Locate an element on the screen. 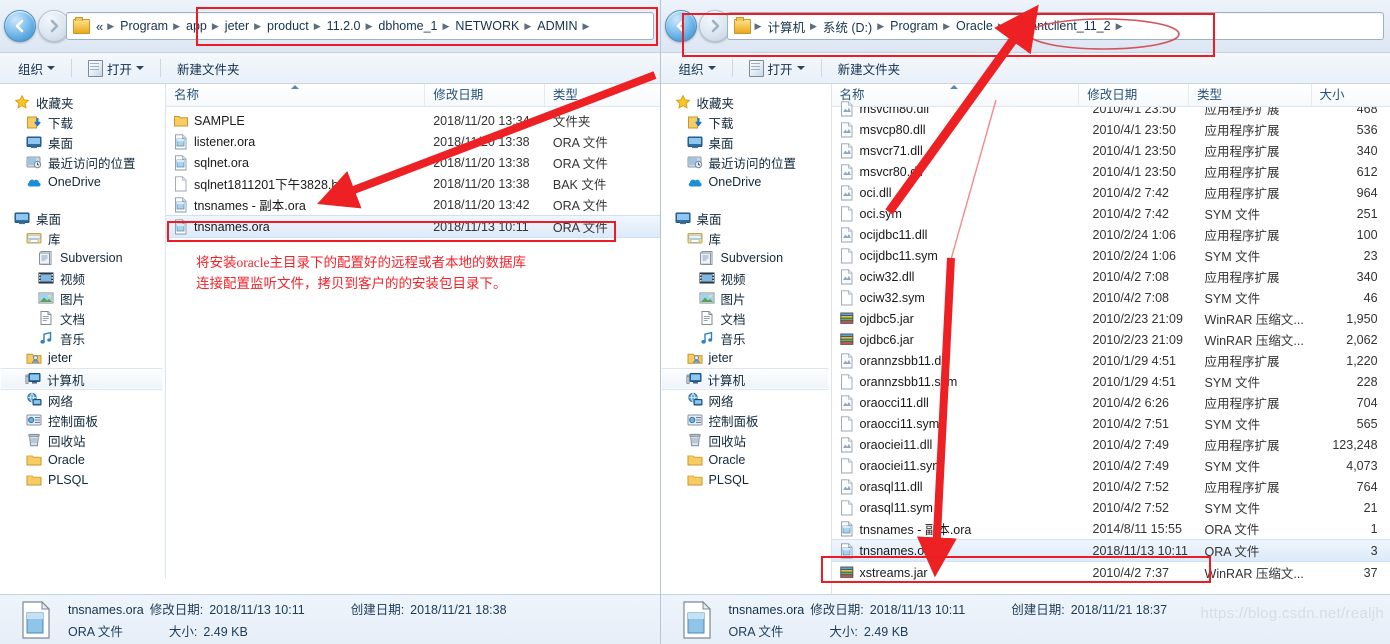 The image size is (1390, 644). breadcrumb-item-0: 计算机 is located at coordinates (786, 26).